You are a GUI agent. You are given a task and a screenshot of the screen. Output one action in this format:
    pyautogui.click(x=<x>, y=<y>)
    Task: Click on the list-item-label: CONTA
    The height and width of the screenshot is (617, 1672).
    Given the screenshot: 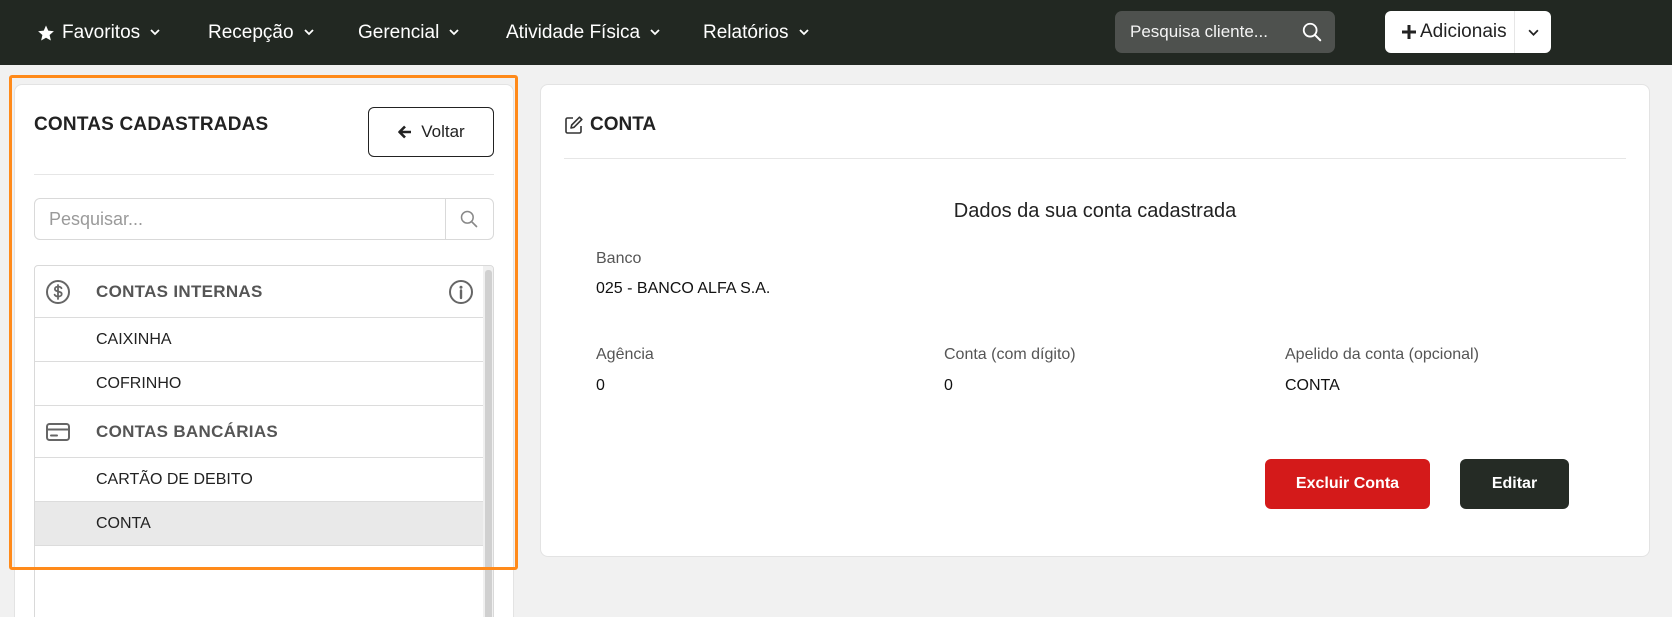 What is the action you would take?
    pyautogui.click(x=123, y=523)
    